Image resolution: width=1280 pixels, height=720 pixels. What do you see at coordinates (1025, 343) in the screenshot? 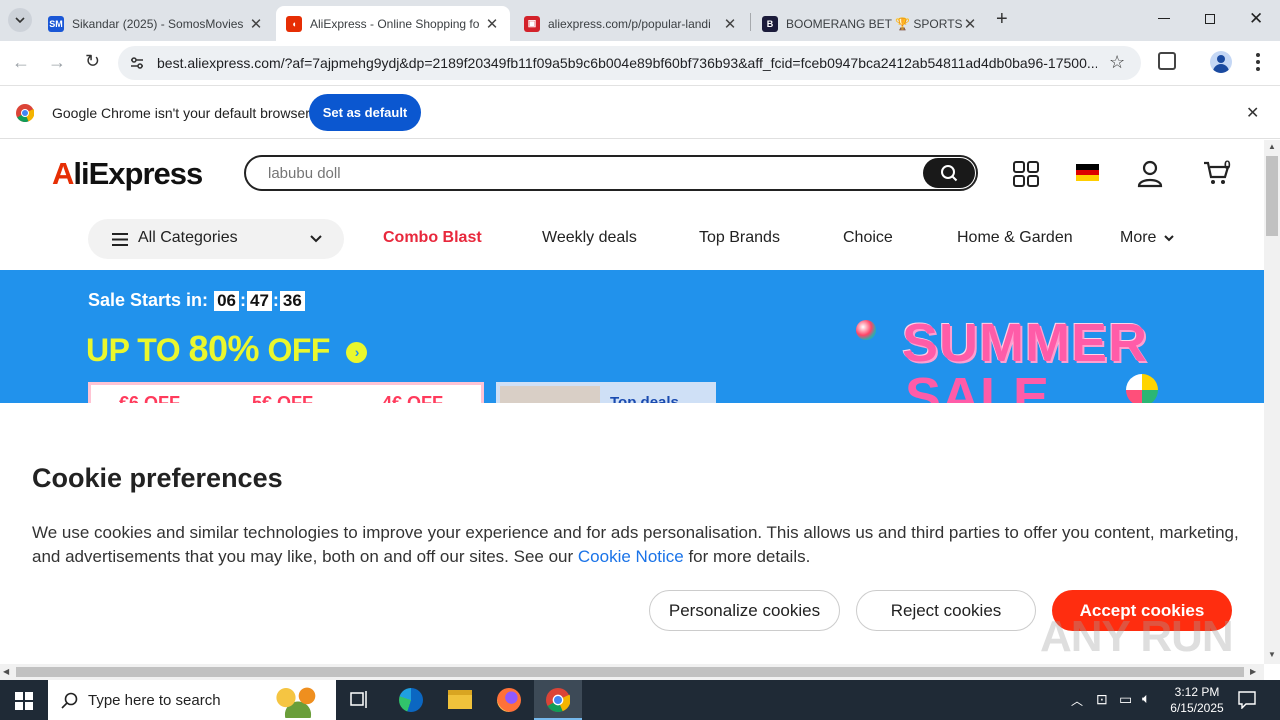
I see `summer-sale-title: SUMMER` at bounding box center [1025, 343].